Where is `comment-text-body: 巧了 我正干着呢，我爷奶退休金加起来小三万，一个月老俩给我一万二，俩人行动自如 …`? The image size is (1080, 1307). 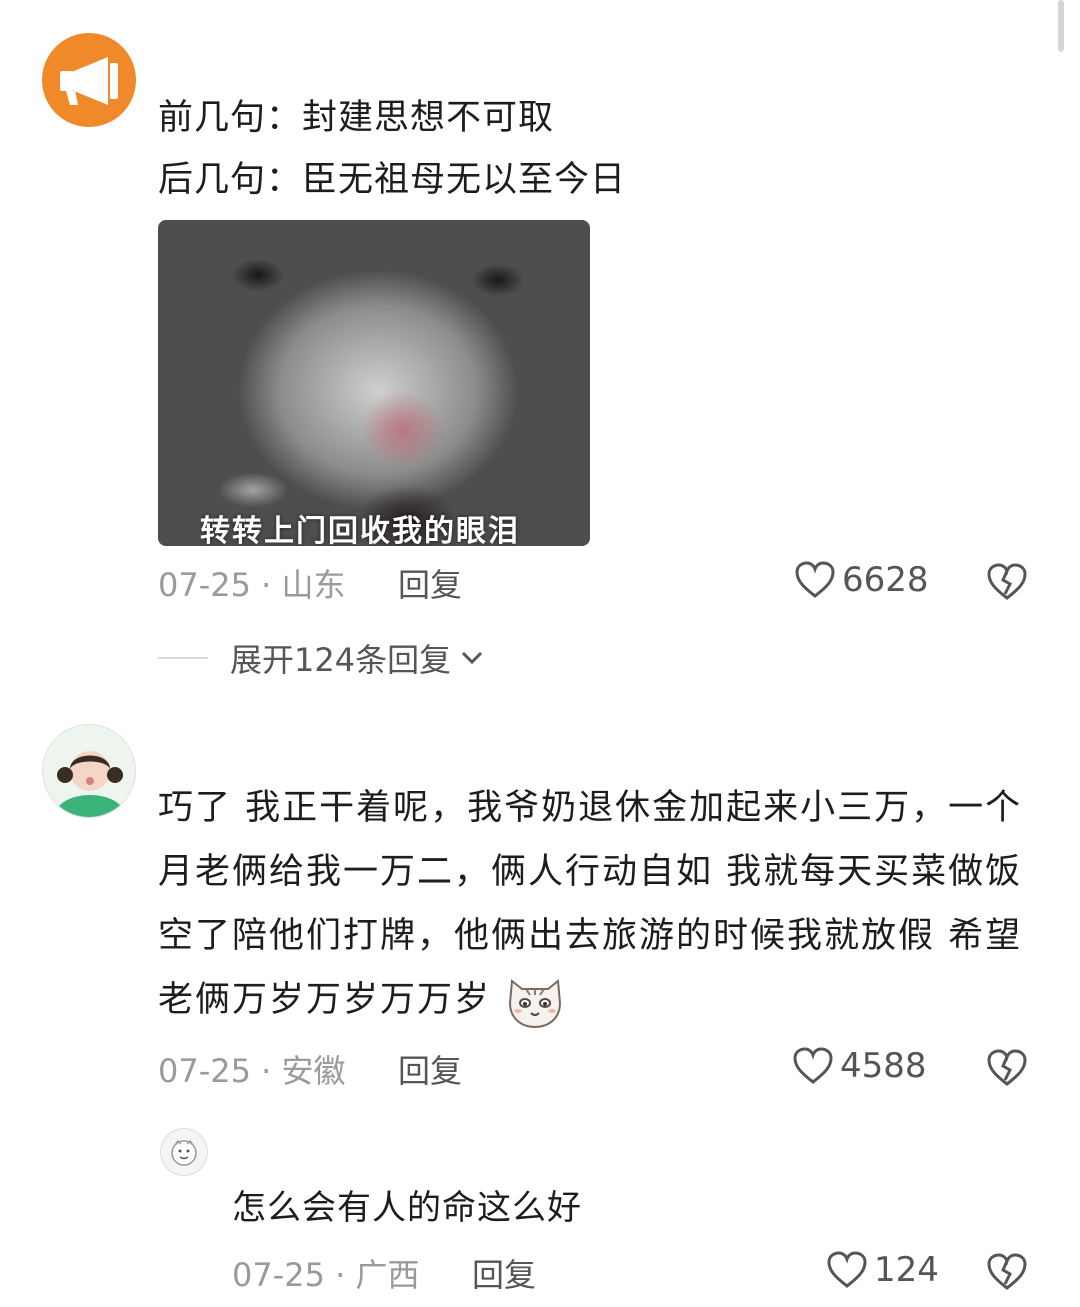 comment-text-body: 巧了 我正干着呢，我爷奶退休金加起来小三万，一个月老俩给我一万二，俩人行动自如 … is located at coordinates (590, 904).